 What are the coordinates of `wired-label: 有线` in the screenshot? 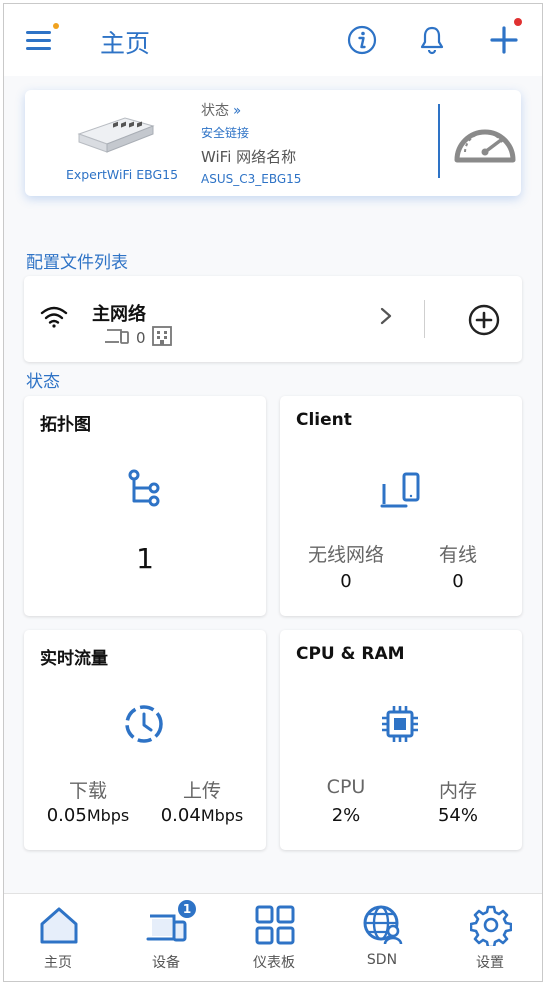 It's located at (457, 555).